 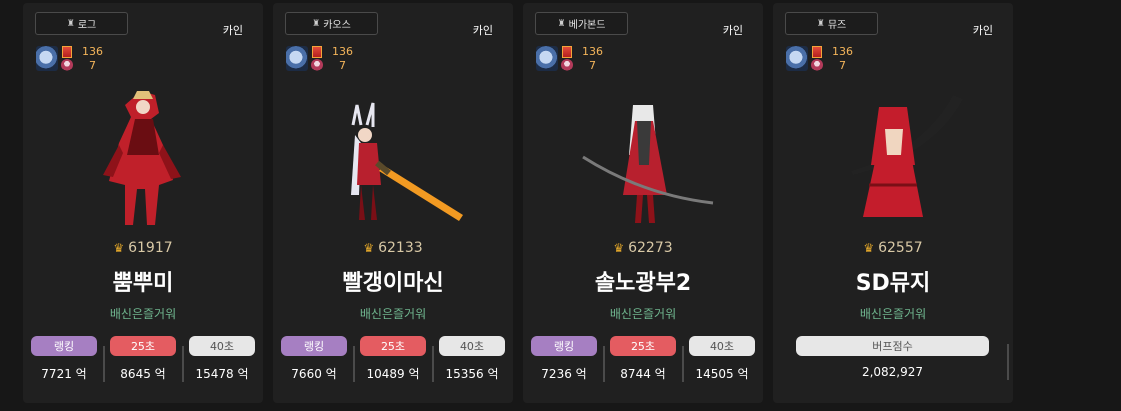 What do you see at coordinates (639, 359) in the screenshot?
I see `stat-25s: 25초 8744 억` at bounding box center [639, 359].